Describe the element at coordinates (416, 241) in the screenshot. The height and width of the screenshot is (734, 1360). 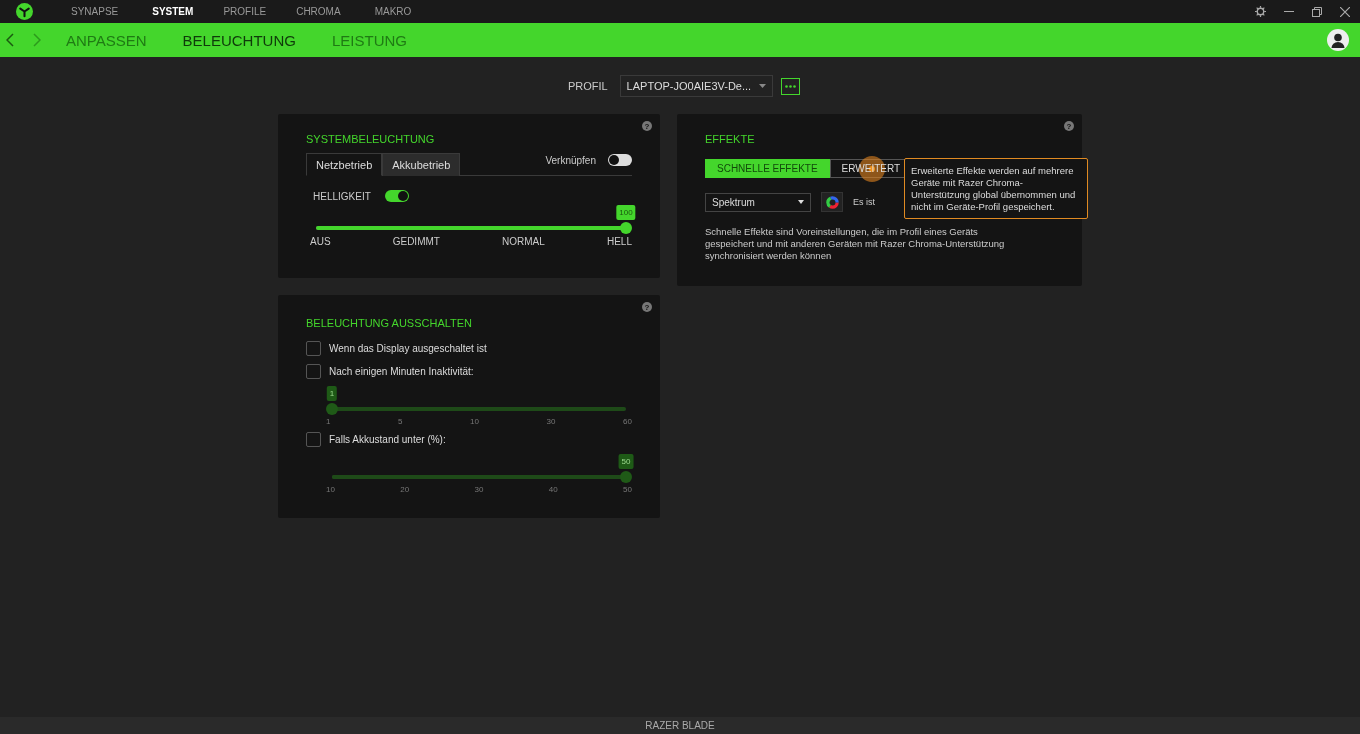
I see `tick-label: GEDIMMT` at that location.